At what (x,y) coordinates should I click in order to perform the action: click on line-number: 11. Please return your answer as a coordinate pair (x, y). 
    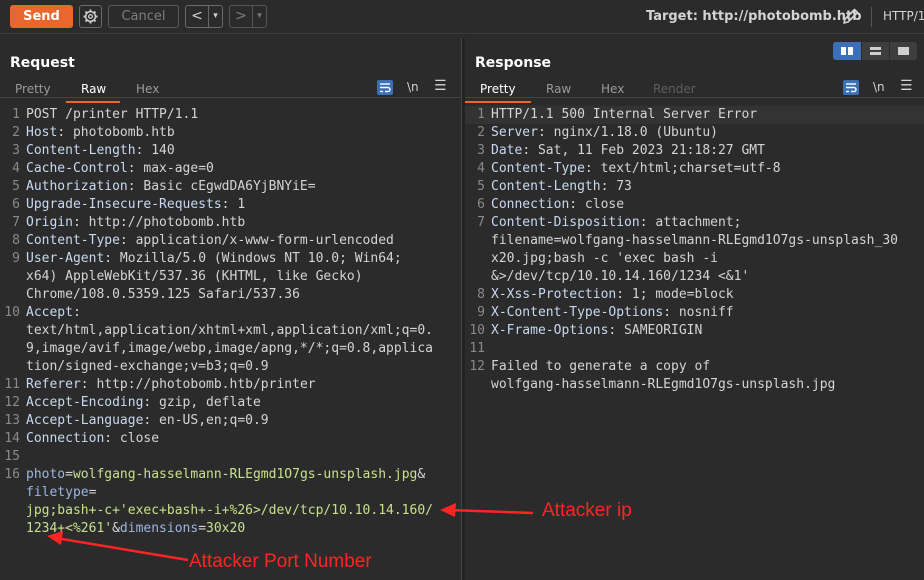
    Looking at the image, I should click on (12, 384).